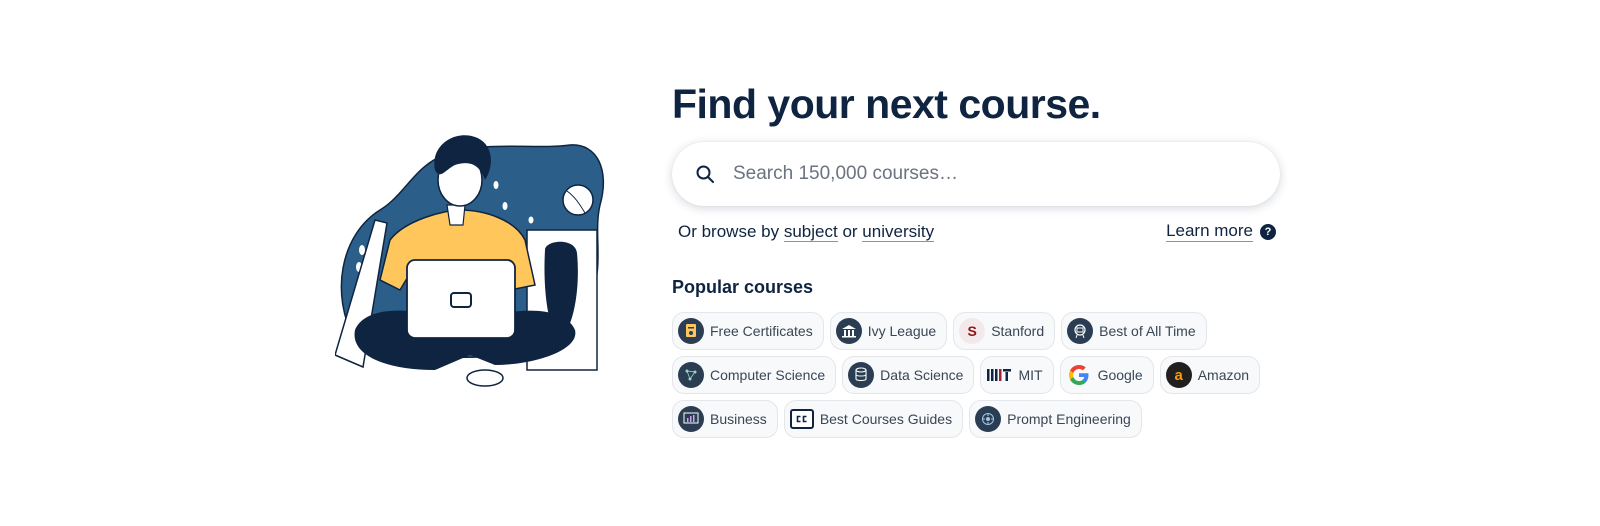 The width and height of the screenshot is (1600, 526). What do you see at coordinates (810, 231) in the screenshot?
I see `browse-subject-link: subject` at bounding box center [810, 231].